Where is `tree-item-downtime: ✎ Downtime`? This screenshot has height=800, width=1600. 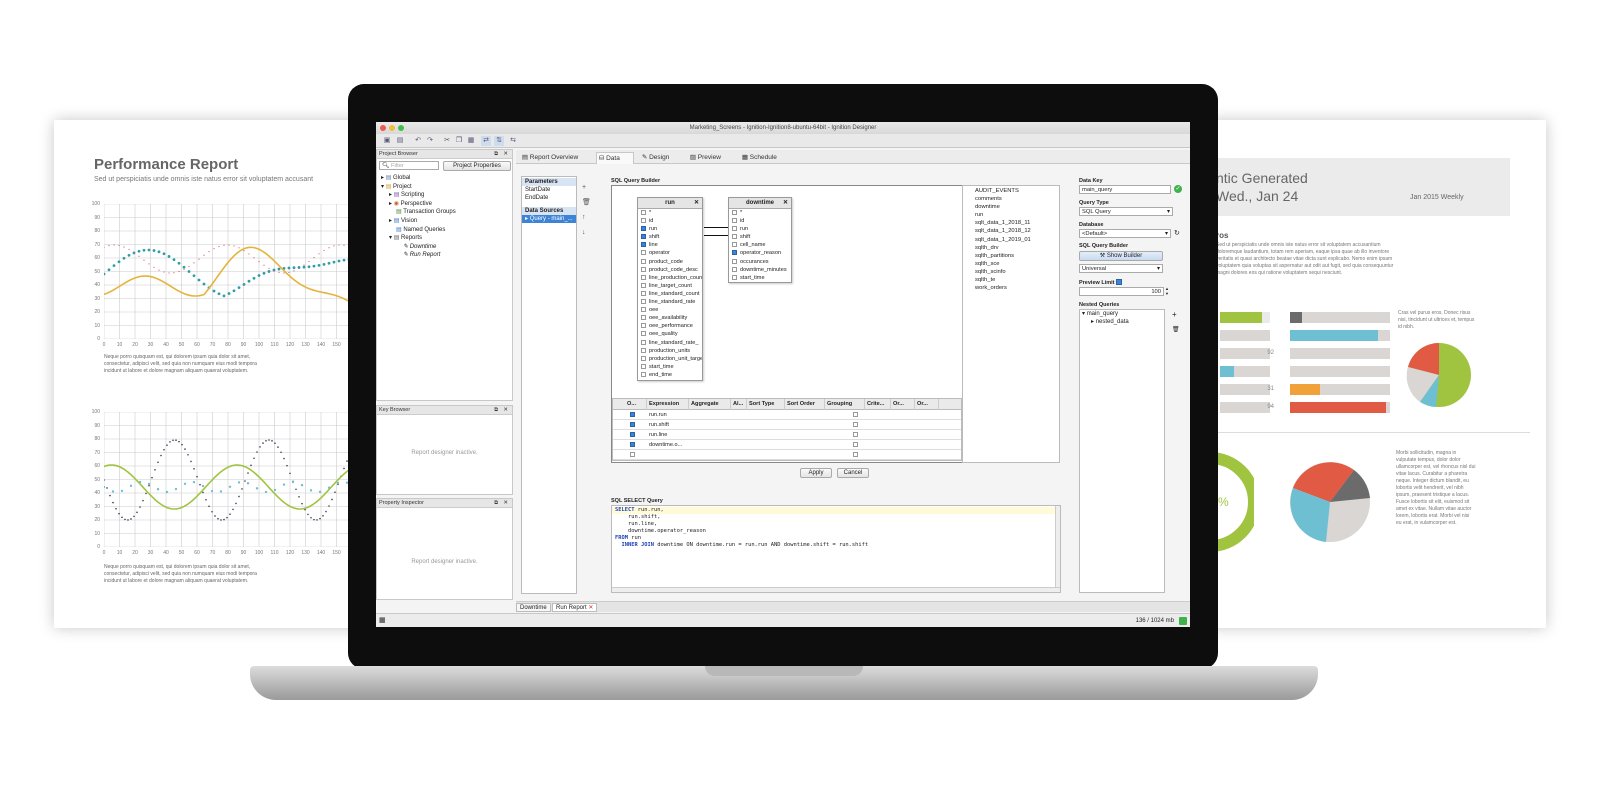 tree-item-downtime: ✎ Downtime is located at coordinates (418, 247).